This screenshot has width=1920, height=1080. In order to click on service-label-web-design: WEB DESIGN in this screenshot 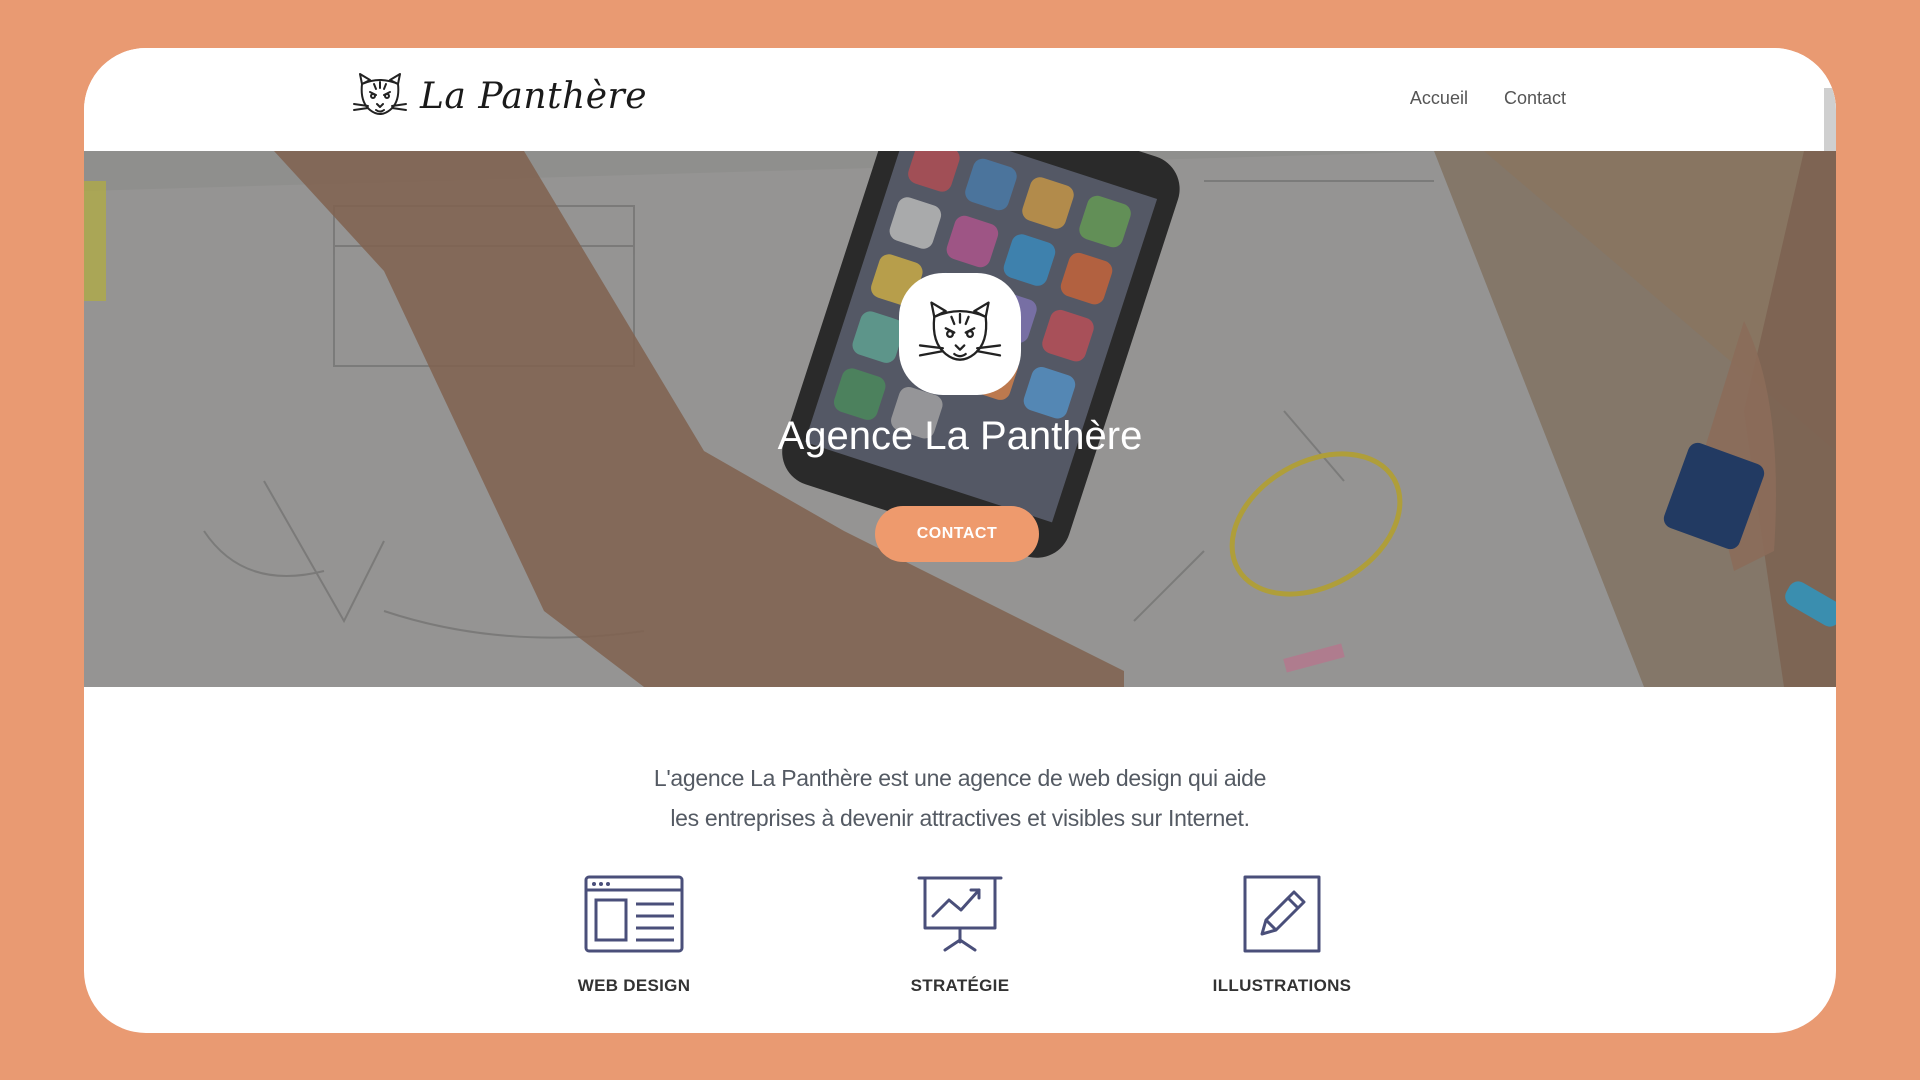, I will do `click(634, 985)`.